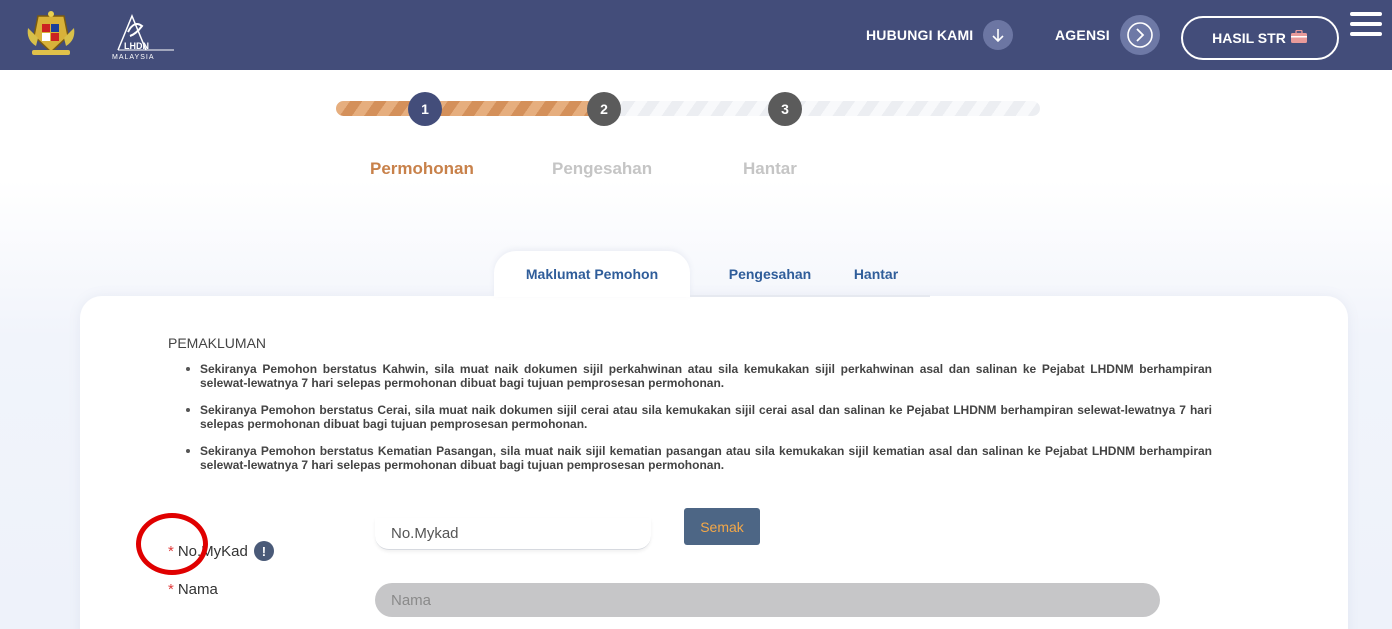 The height and width of the screenshot is (629, 1392). Describe the element at coordinates (197, 589) in the screenshot. I see `nama-label-text: Nama` at that location.